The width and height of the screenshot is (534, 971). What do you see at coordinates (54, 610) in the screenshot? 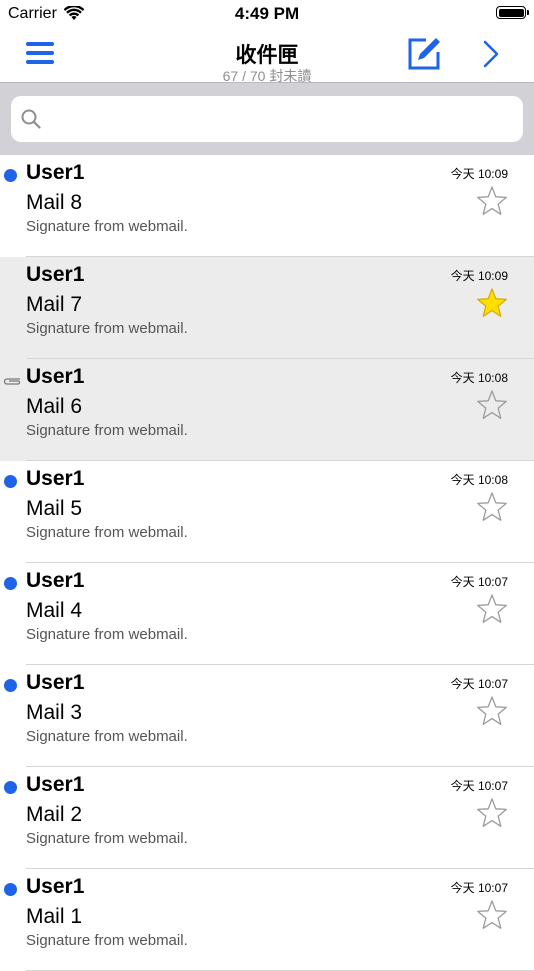
I see `mail-subject: Mail 4` at bounding box center [54, 610].